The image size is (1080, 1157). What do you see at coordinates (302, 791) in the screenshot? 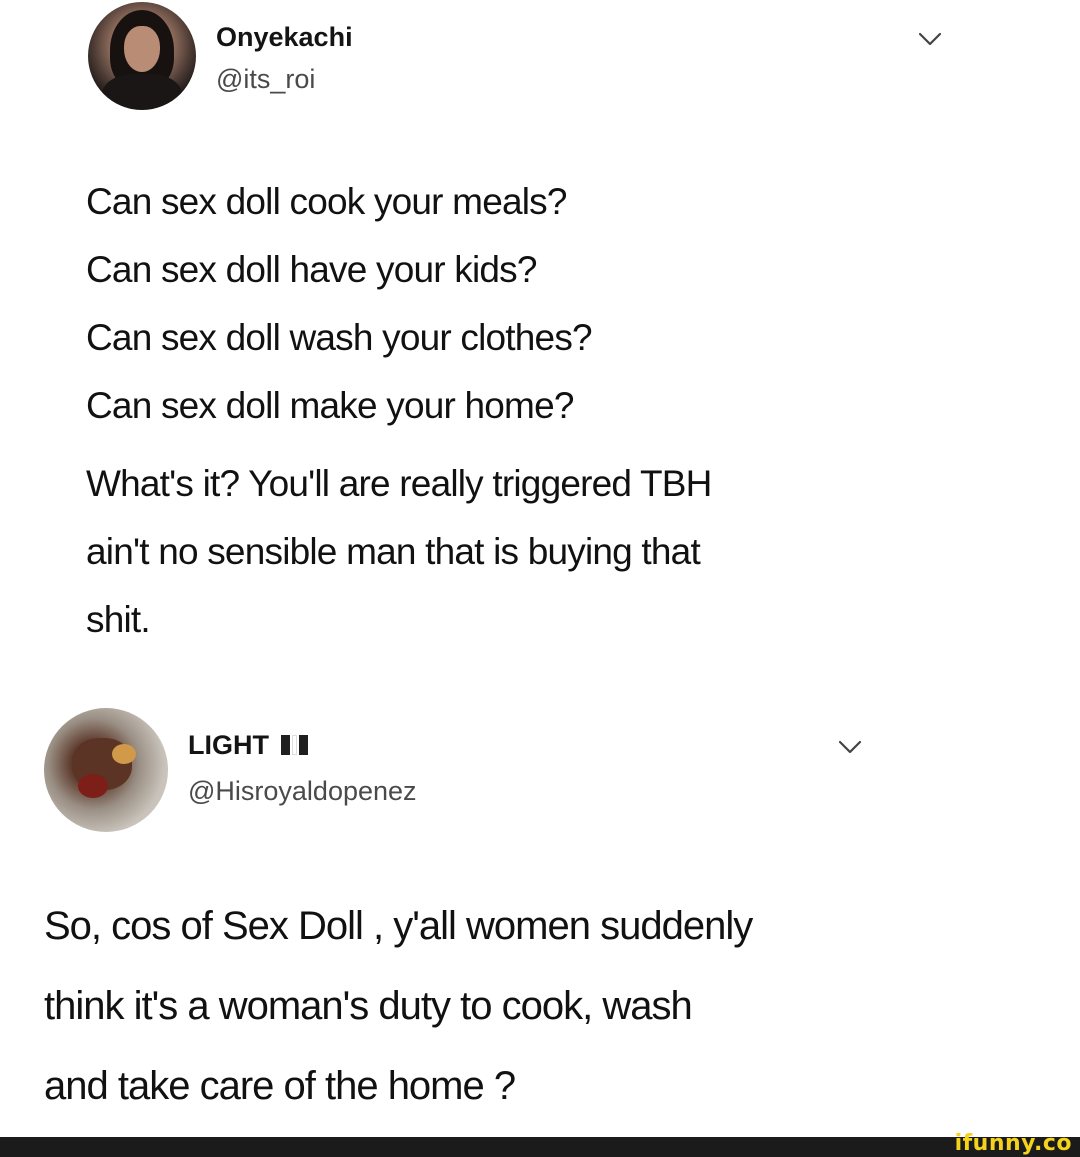
I see `author-handle: @Hisroyaldopenez` at bounding box center [302, 791].